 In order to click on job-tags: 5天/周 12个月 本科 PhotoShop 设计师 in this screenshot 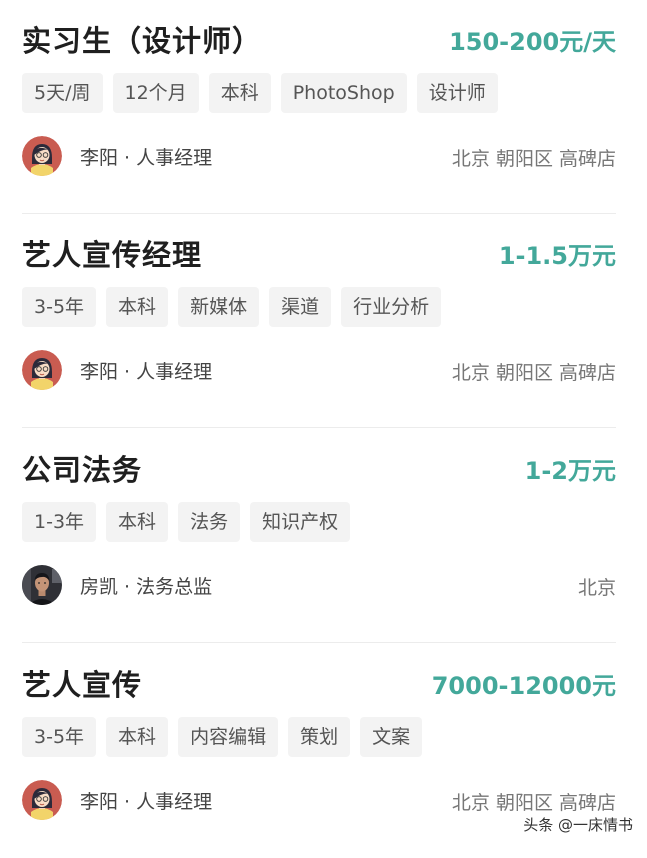, I will do `click(260, 93)`.